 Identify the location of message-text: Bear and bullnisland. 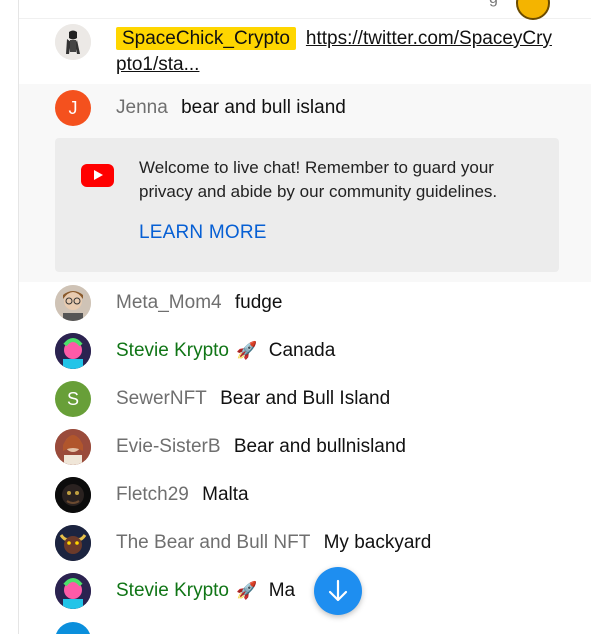
(319, 446).